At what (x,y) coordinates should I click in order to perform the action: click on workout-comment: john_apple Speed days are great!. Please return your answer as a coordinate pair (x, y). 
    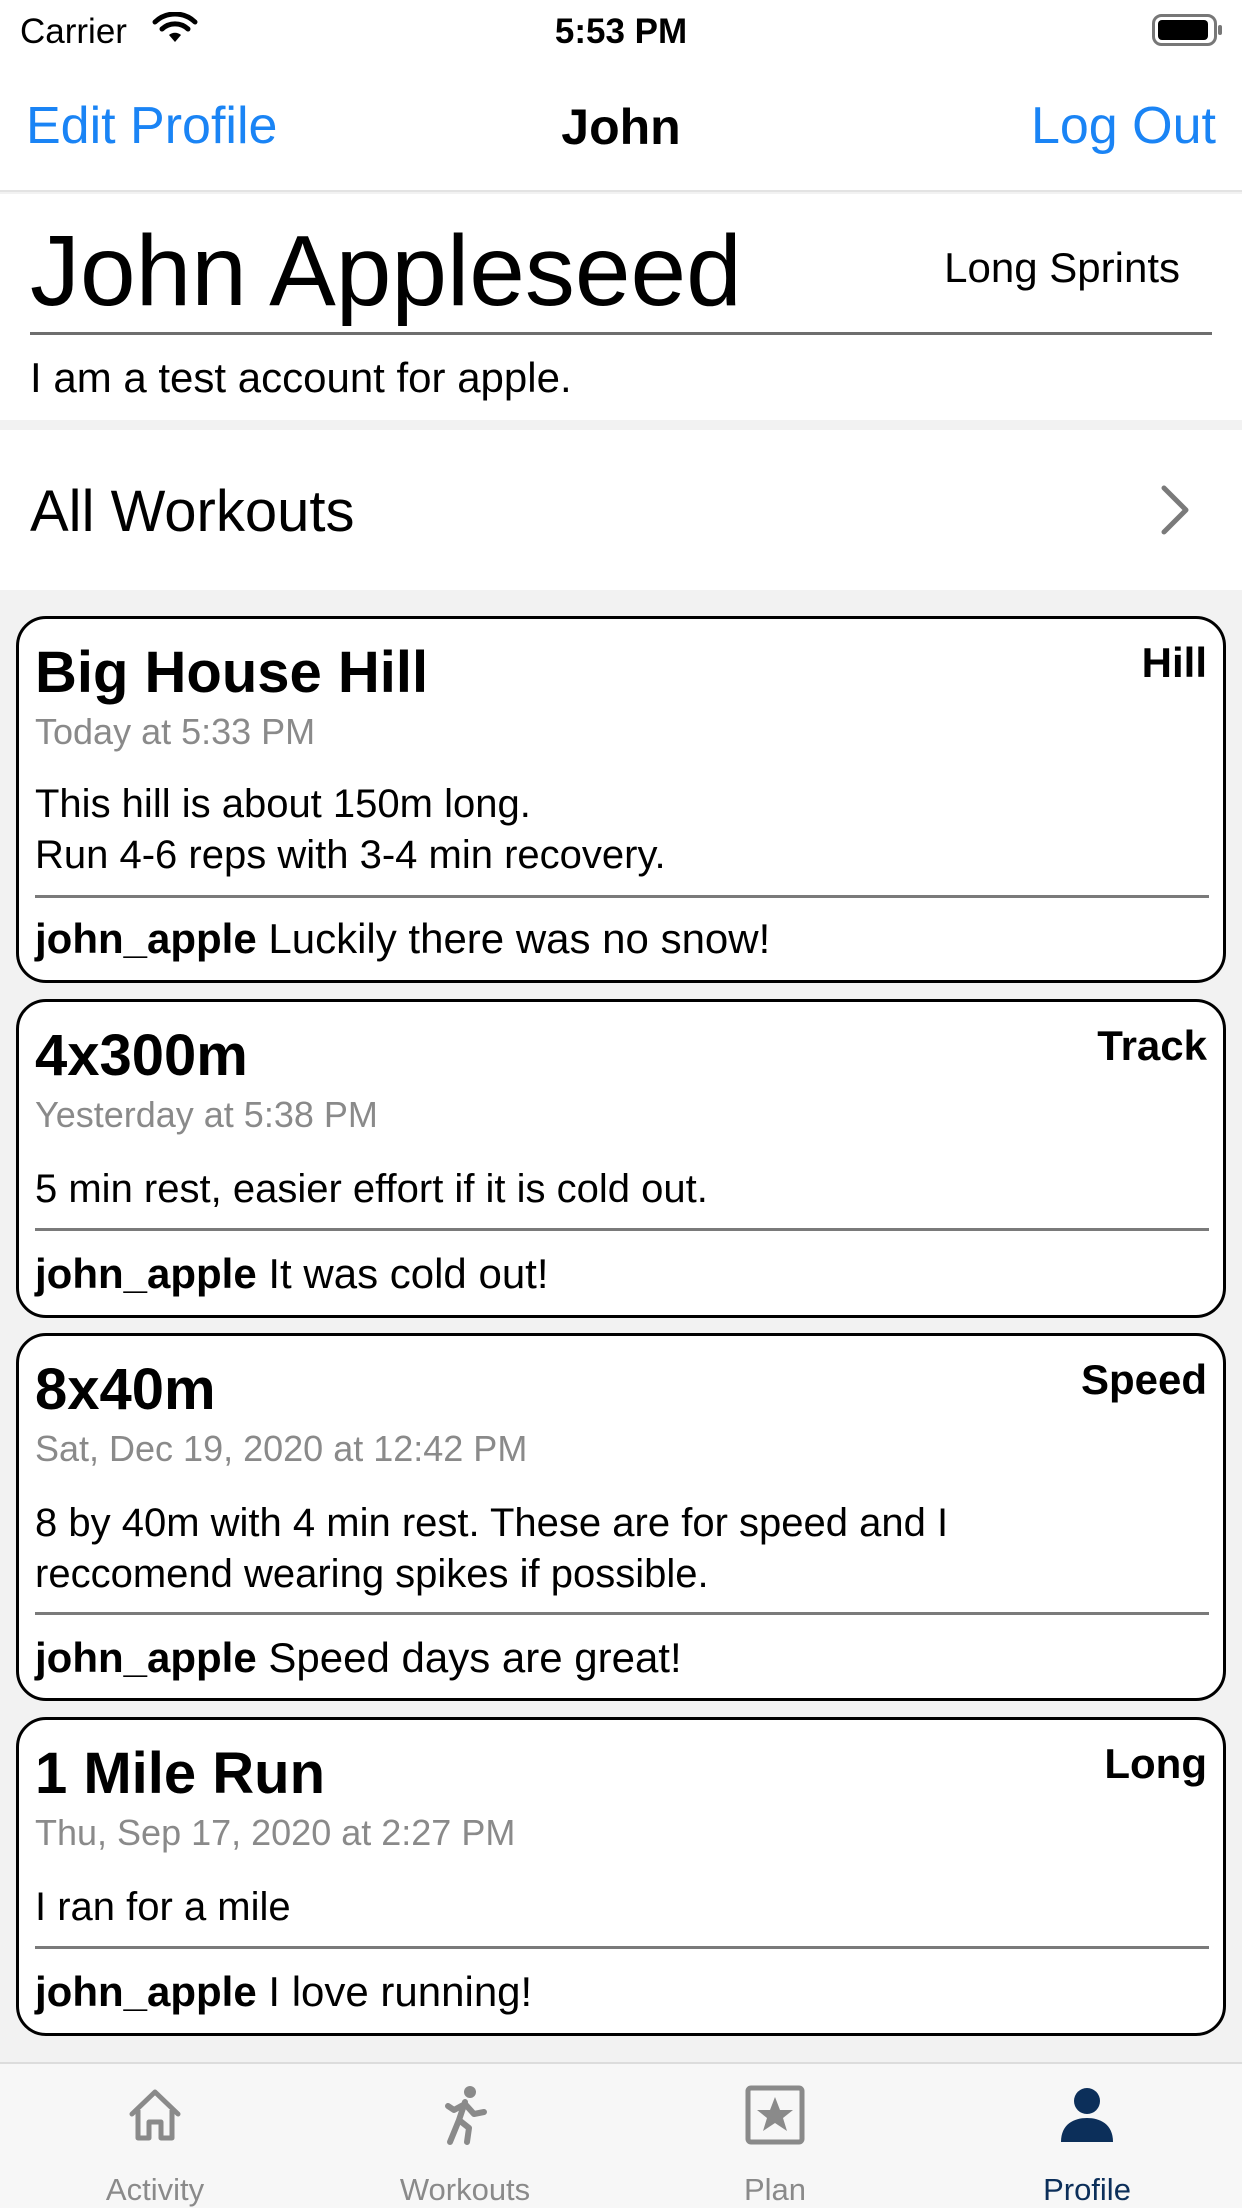
    Looking at the image, I should click on (358, 1658).